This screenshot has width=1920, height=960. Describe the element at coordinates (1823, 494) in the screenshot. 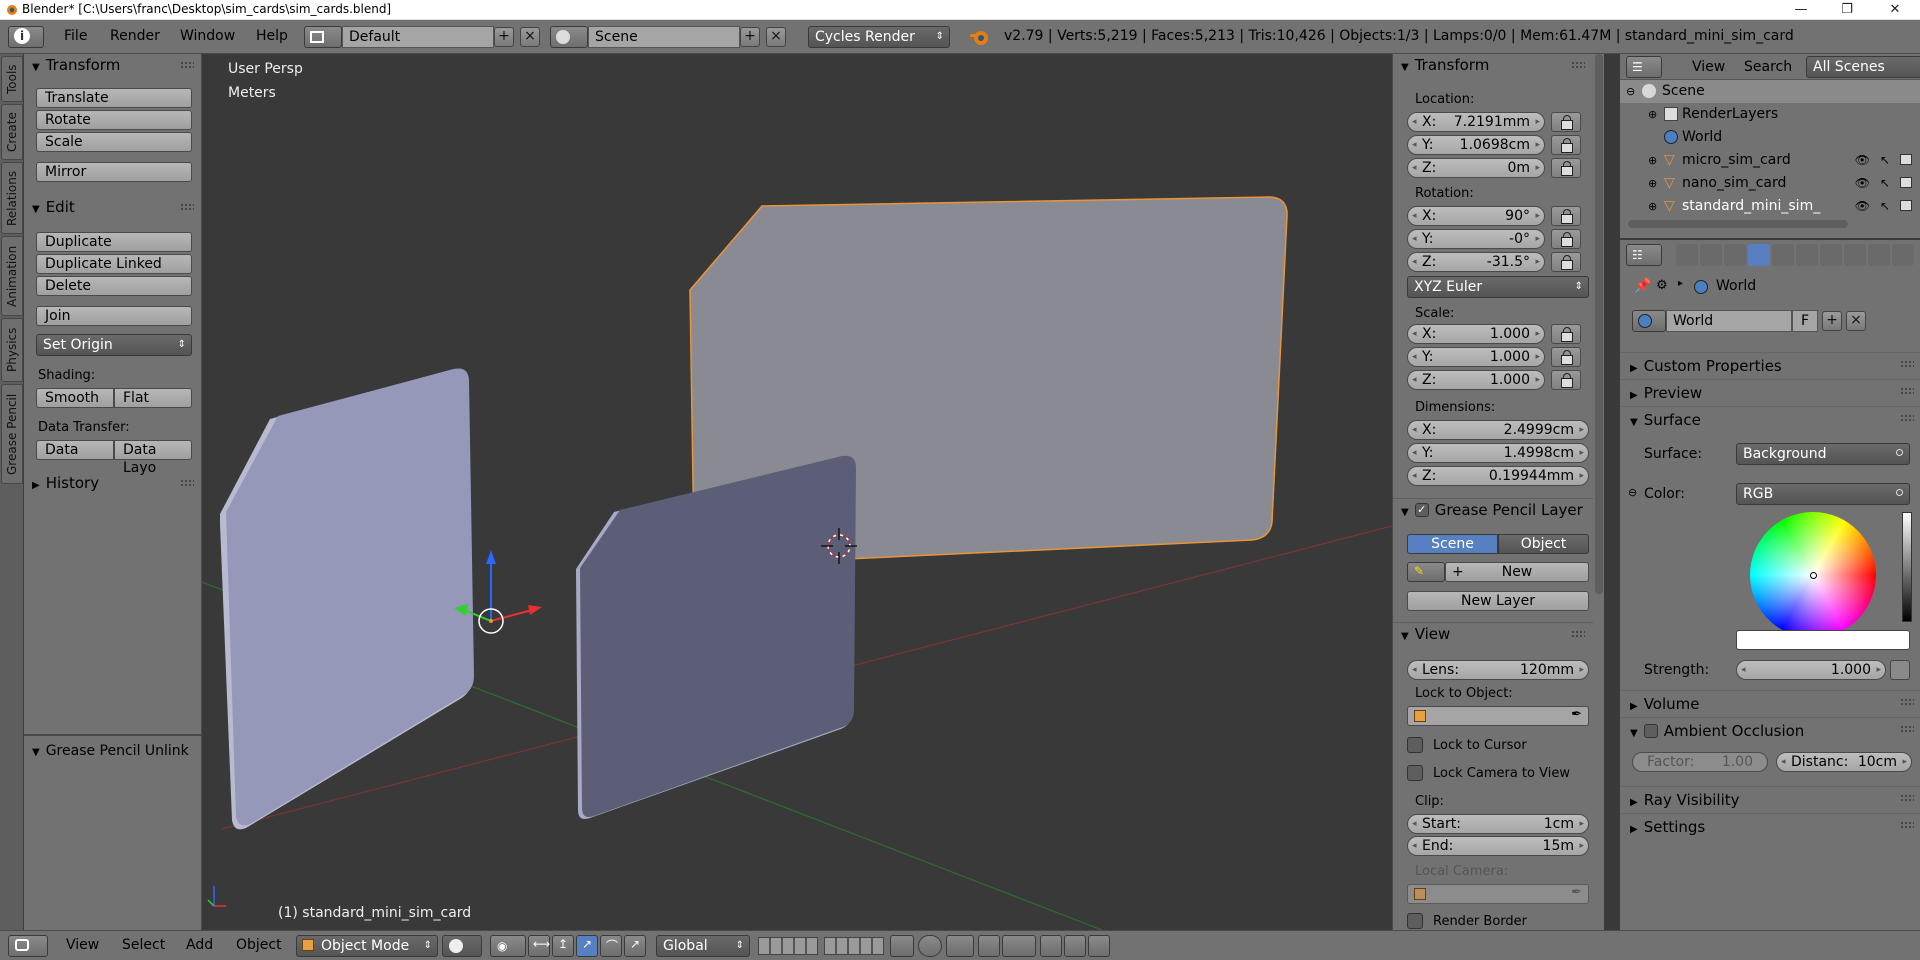

I see `color-input-dropdown: RGB` at that location.